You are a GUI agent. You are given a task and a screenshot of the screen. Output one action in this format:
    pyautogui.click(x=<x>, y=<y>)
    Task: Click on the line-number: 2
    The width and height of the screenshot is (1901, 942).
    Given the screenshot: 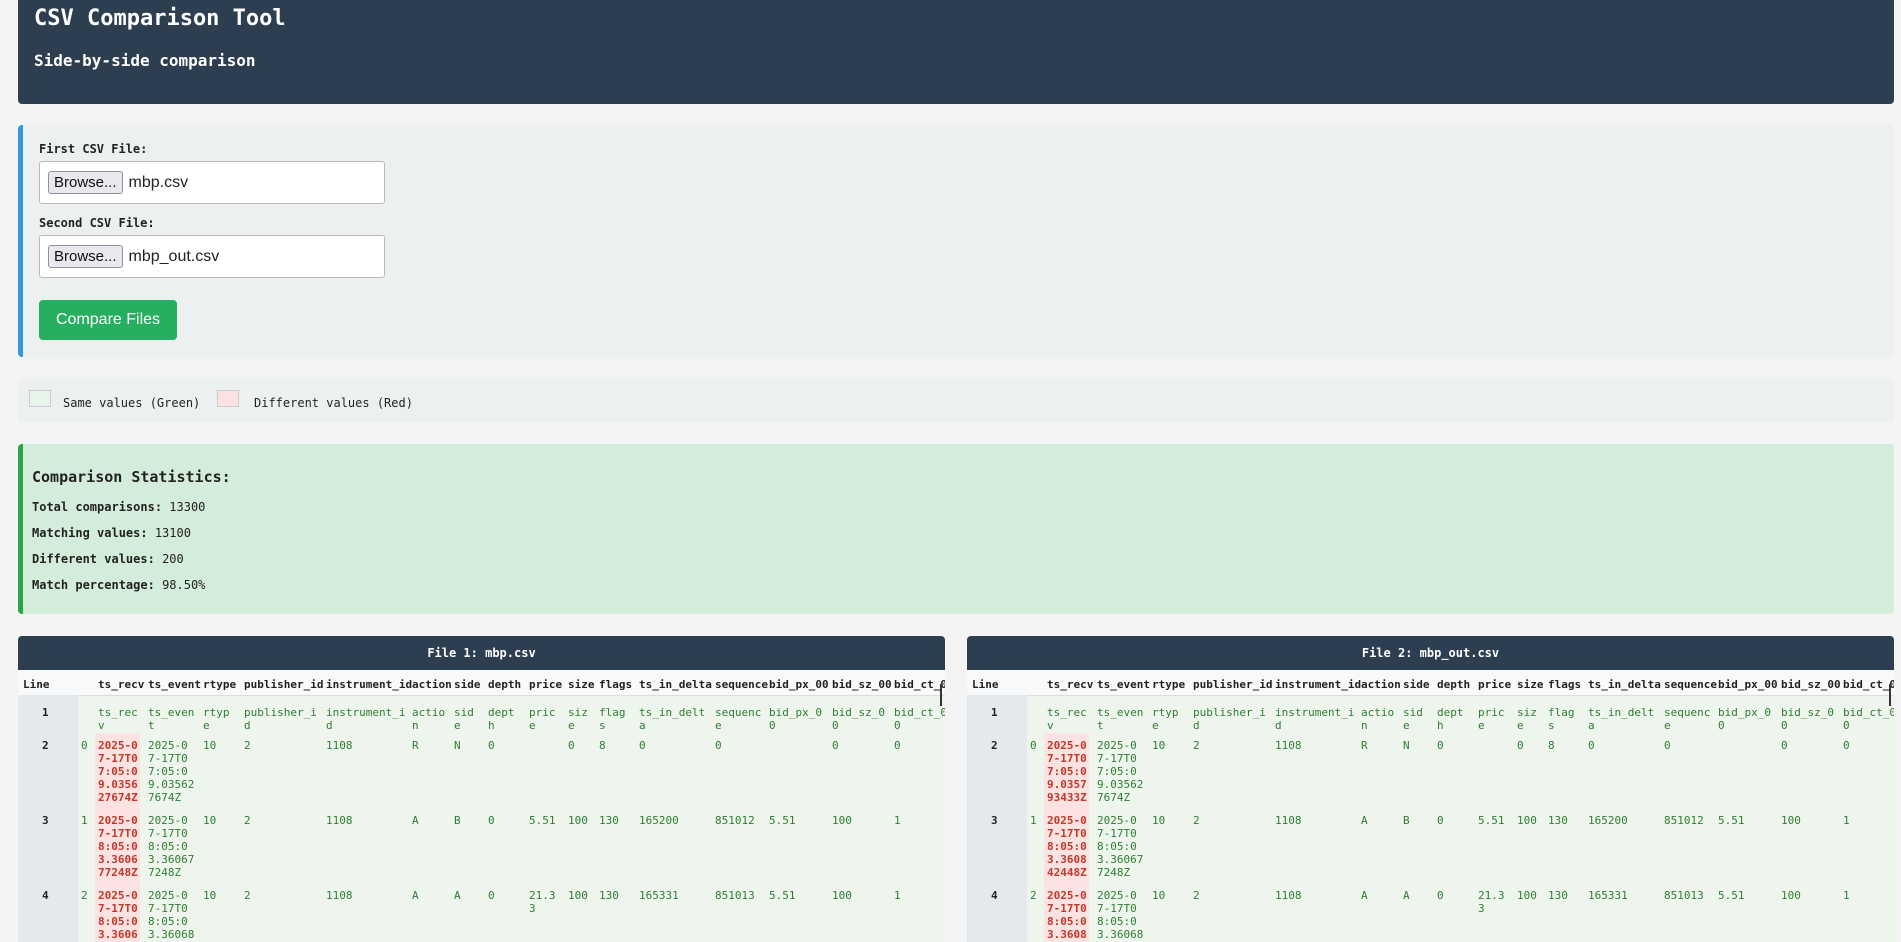 What is the action you would take?
    pyautogui.click(x=994, y=745)
    